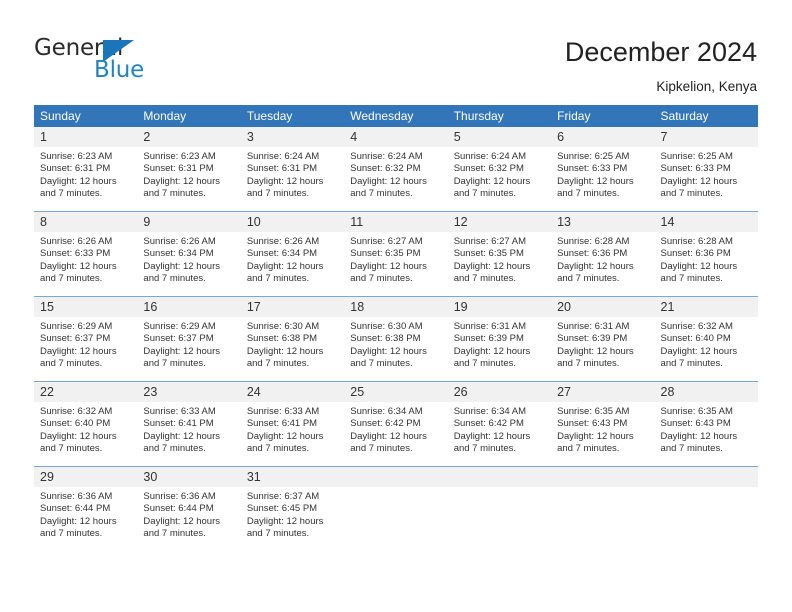  Describe the element at coordinates (396, 307) in the screenshot. I see `day-number: 18` at that location.